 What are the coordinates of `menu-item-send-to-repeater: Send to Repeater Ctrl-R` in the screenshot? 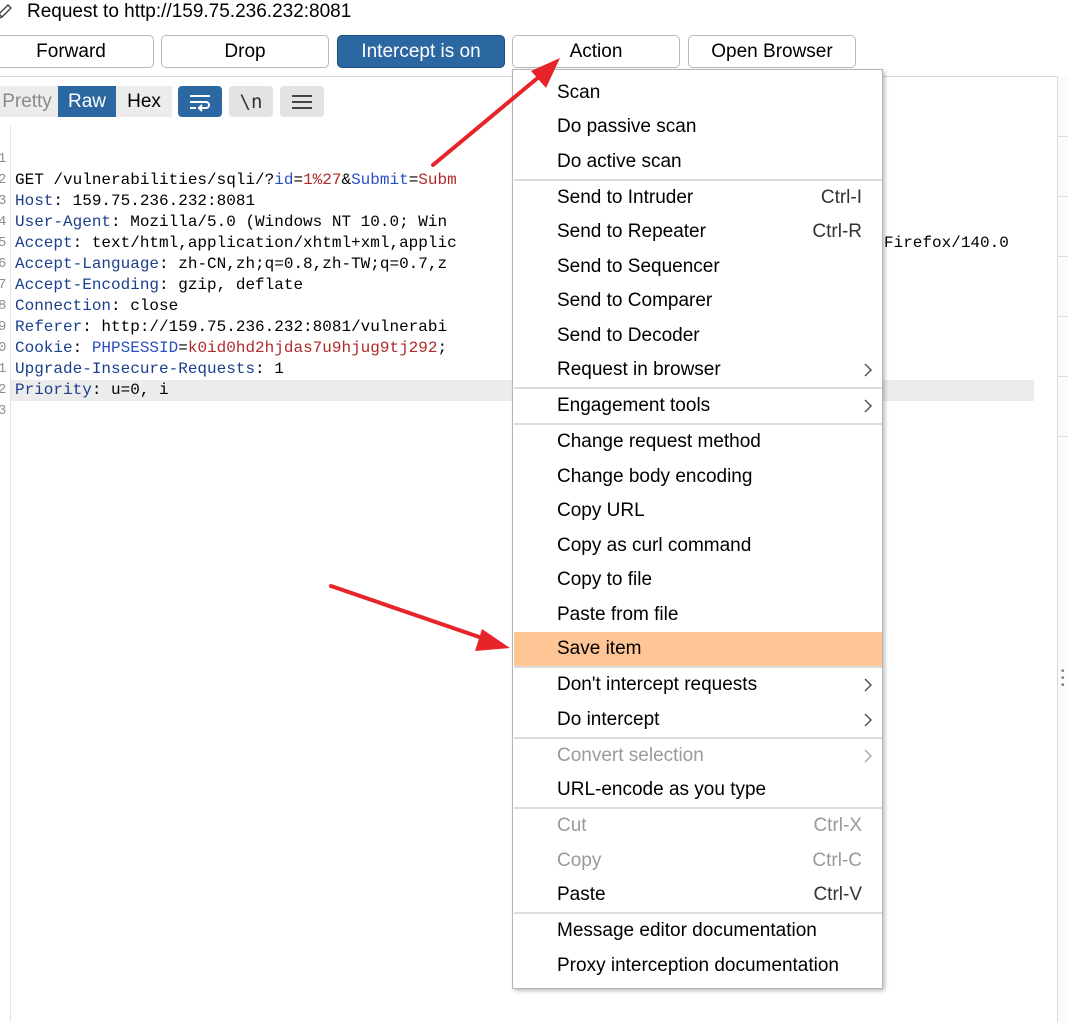 It's located at (698, 232).